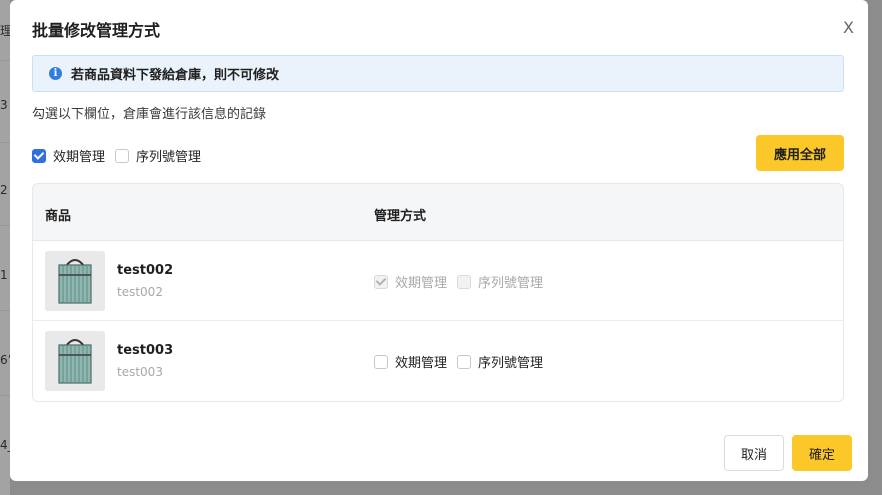 This screenshot has height=495, width=882. What do you see at coordinates (55, 73) in the screenshot?
I see `info-icon: i` at bounding box center [55, 73].